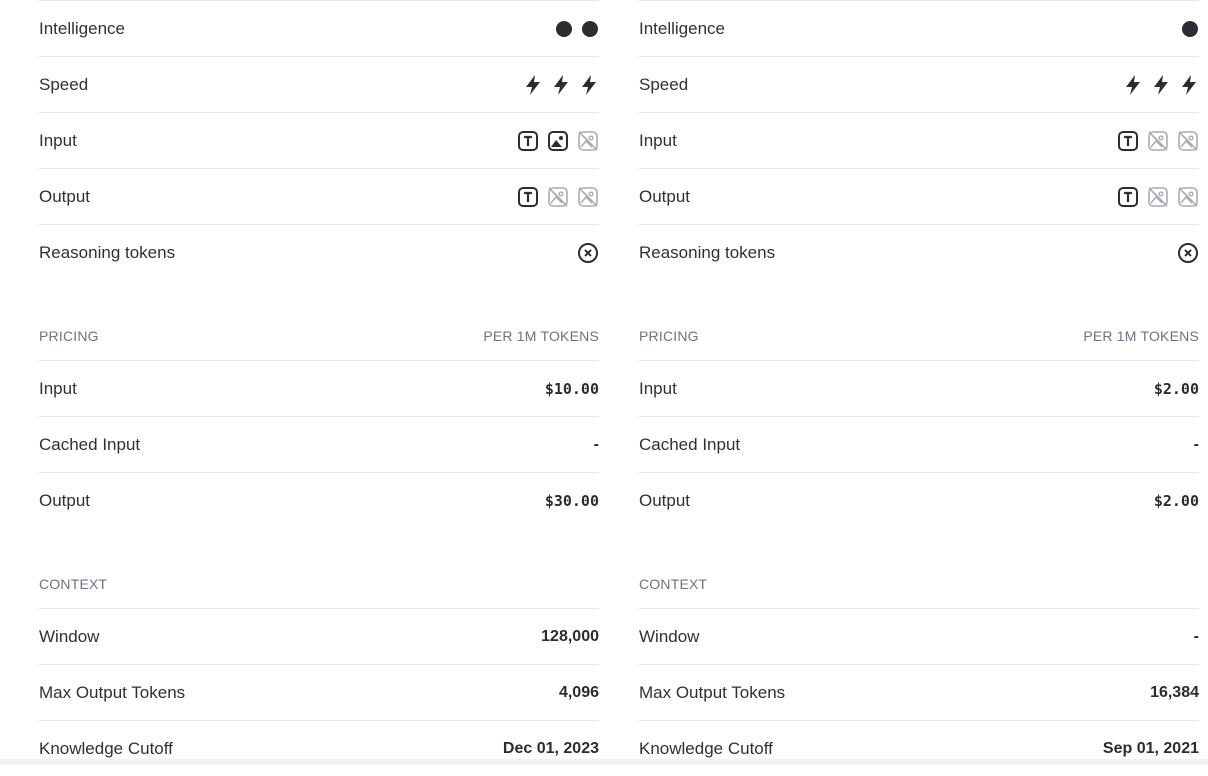 The image size is (1208, 776). I want to click on image-icon, so click(558, 140).